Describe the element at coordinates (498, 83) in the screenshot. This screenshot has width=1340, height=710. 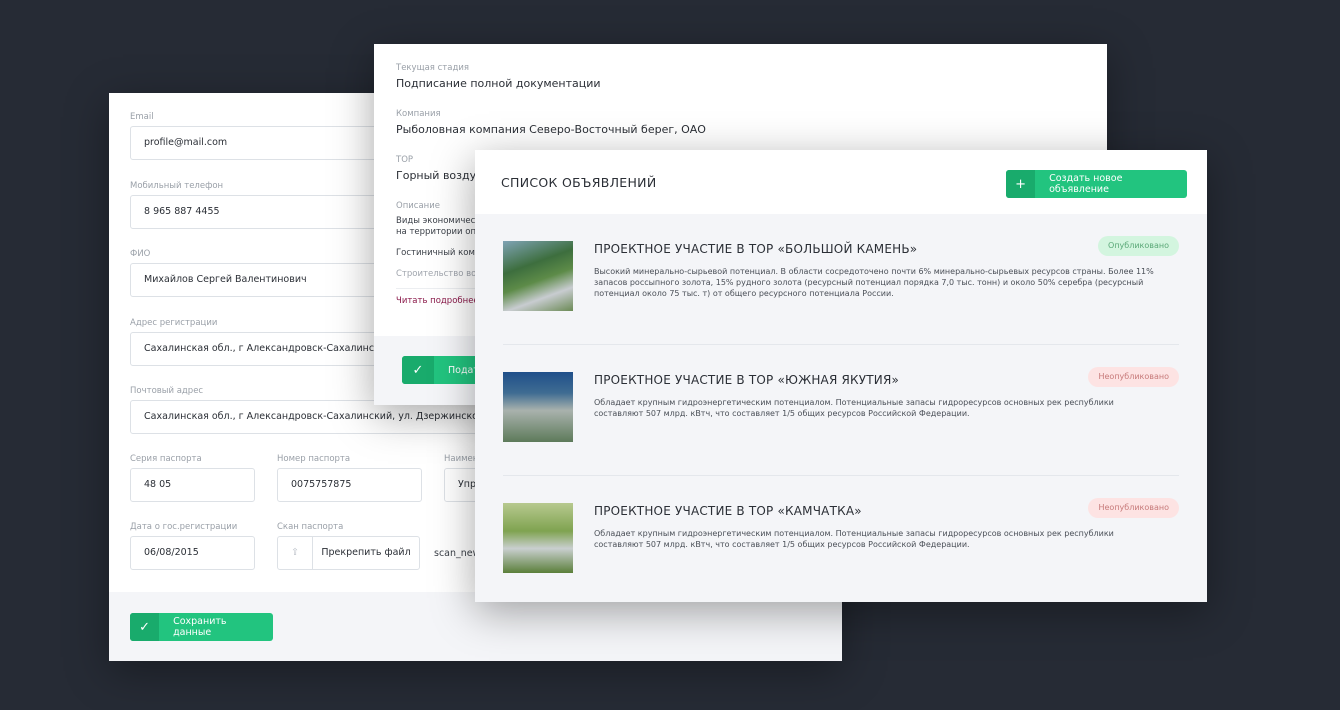
I see `stage-value: Подписание полной документации` at that location.